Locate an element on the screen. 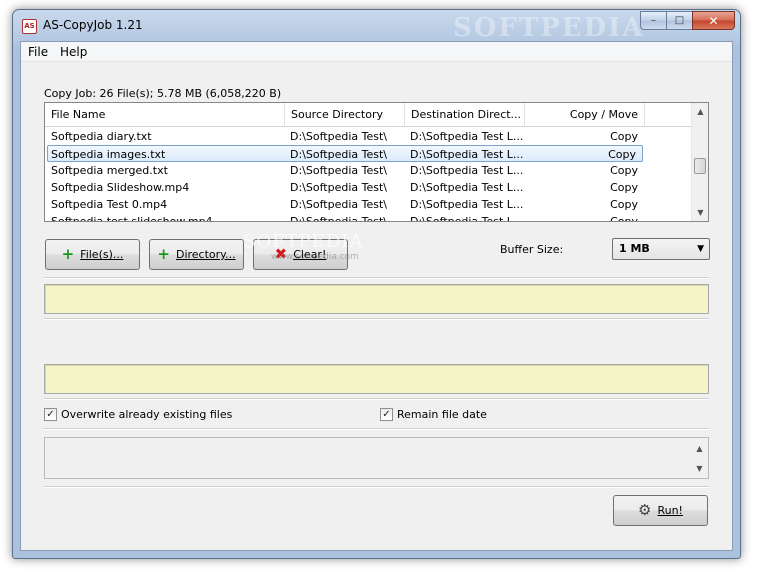 Image resolution: width=761 pixels, height=579 pixels. cell-file-name: Softpedia diary.txt is located at coordinates (101, 136).